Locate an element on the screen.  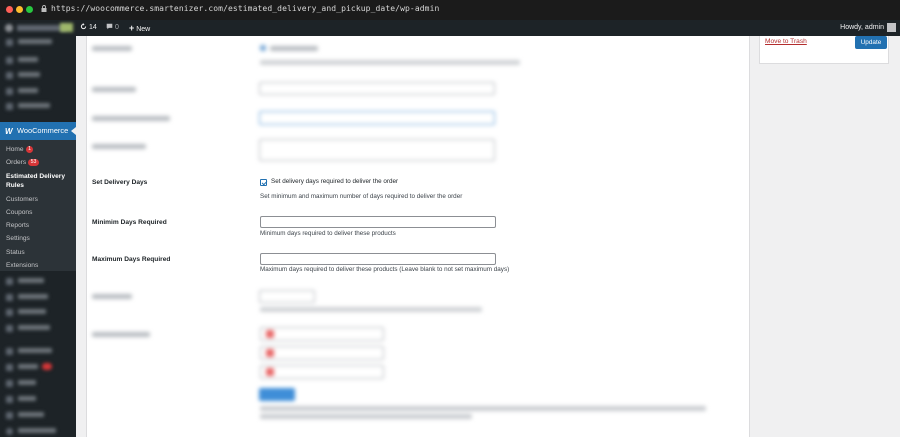
media-icon is located at coordinates (9, 75).